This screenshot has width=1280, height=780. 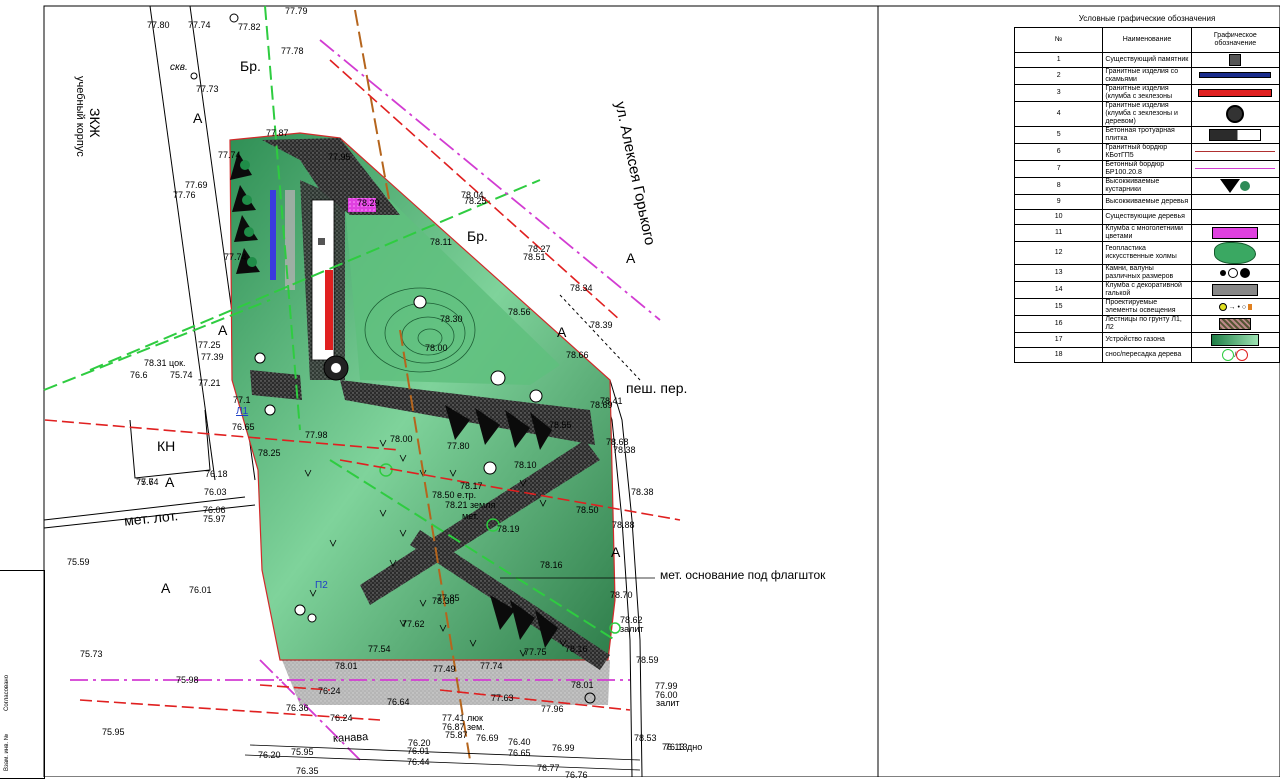 What do you see at coordinates (209, 383) in the screenshot?
I see `elevation-label: 77.21` at bounding box center [209, 383].